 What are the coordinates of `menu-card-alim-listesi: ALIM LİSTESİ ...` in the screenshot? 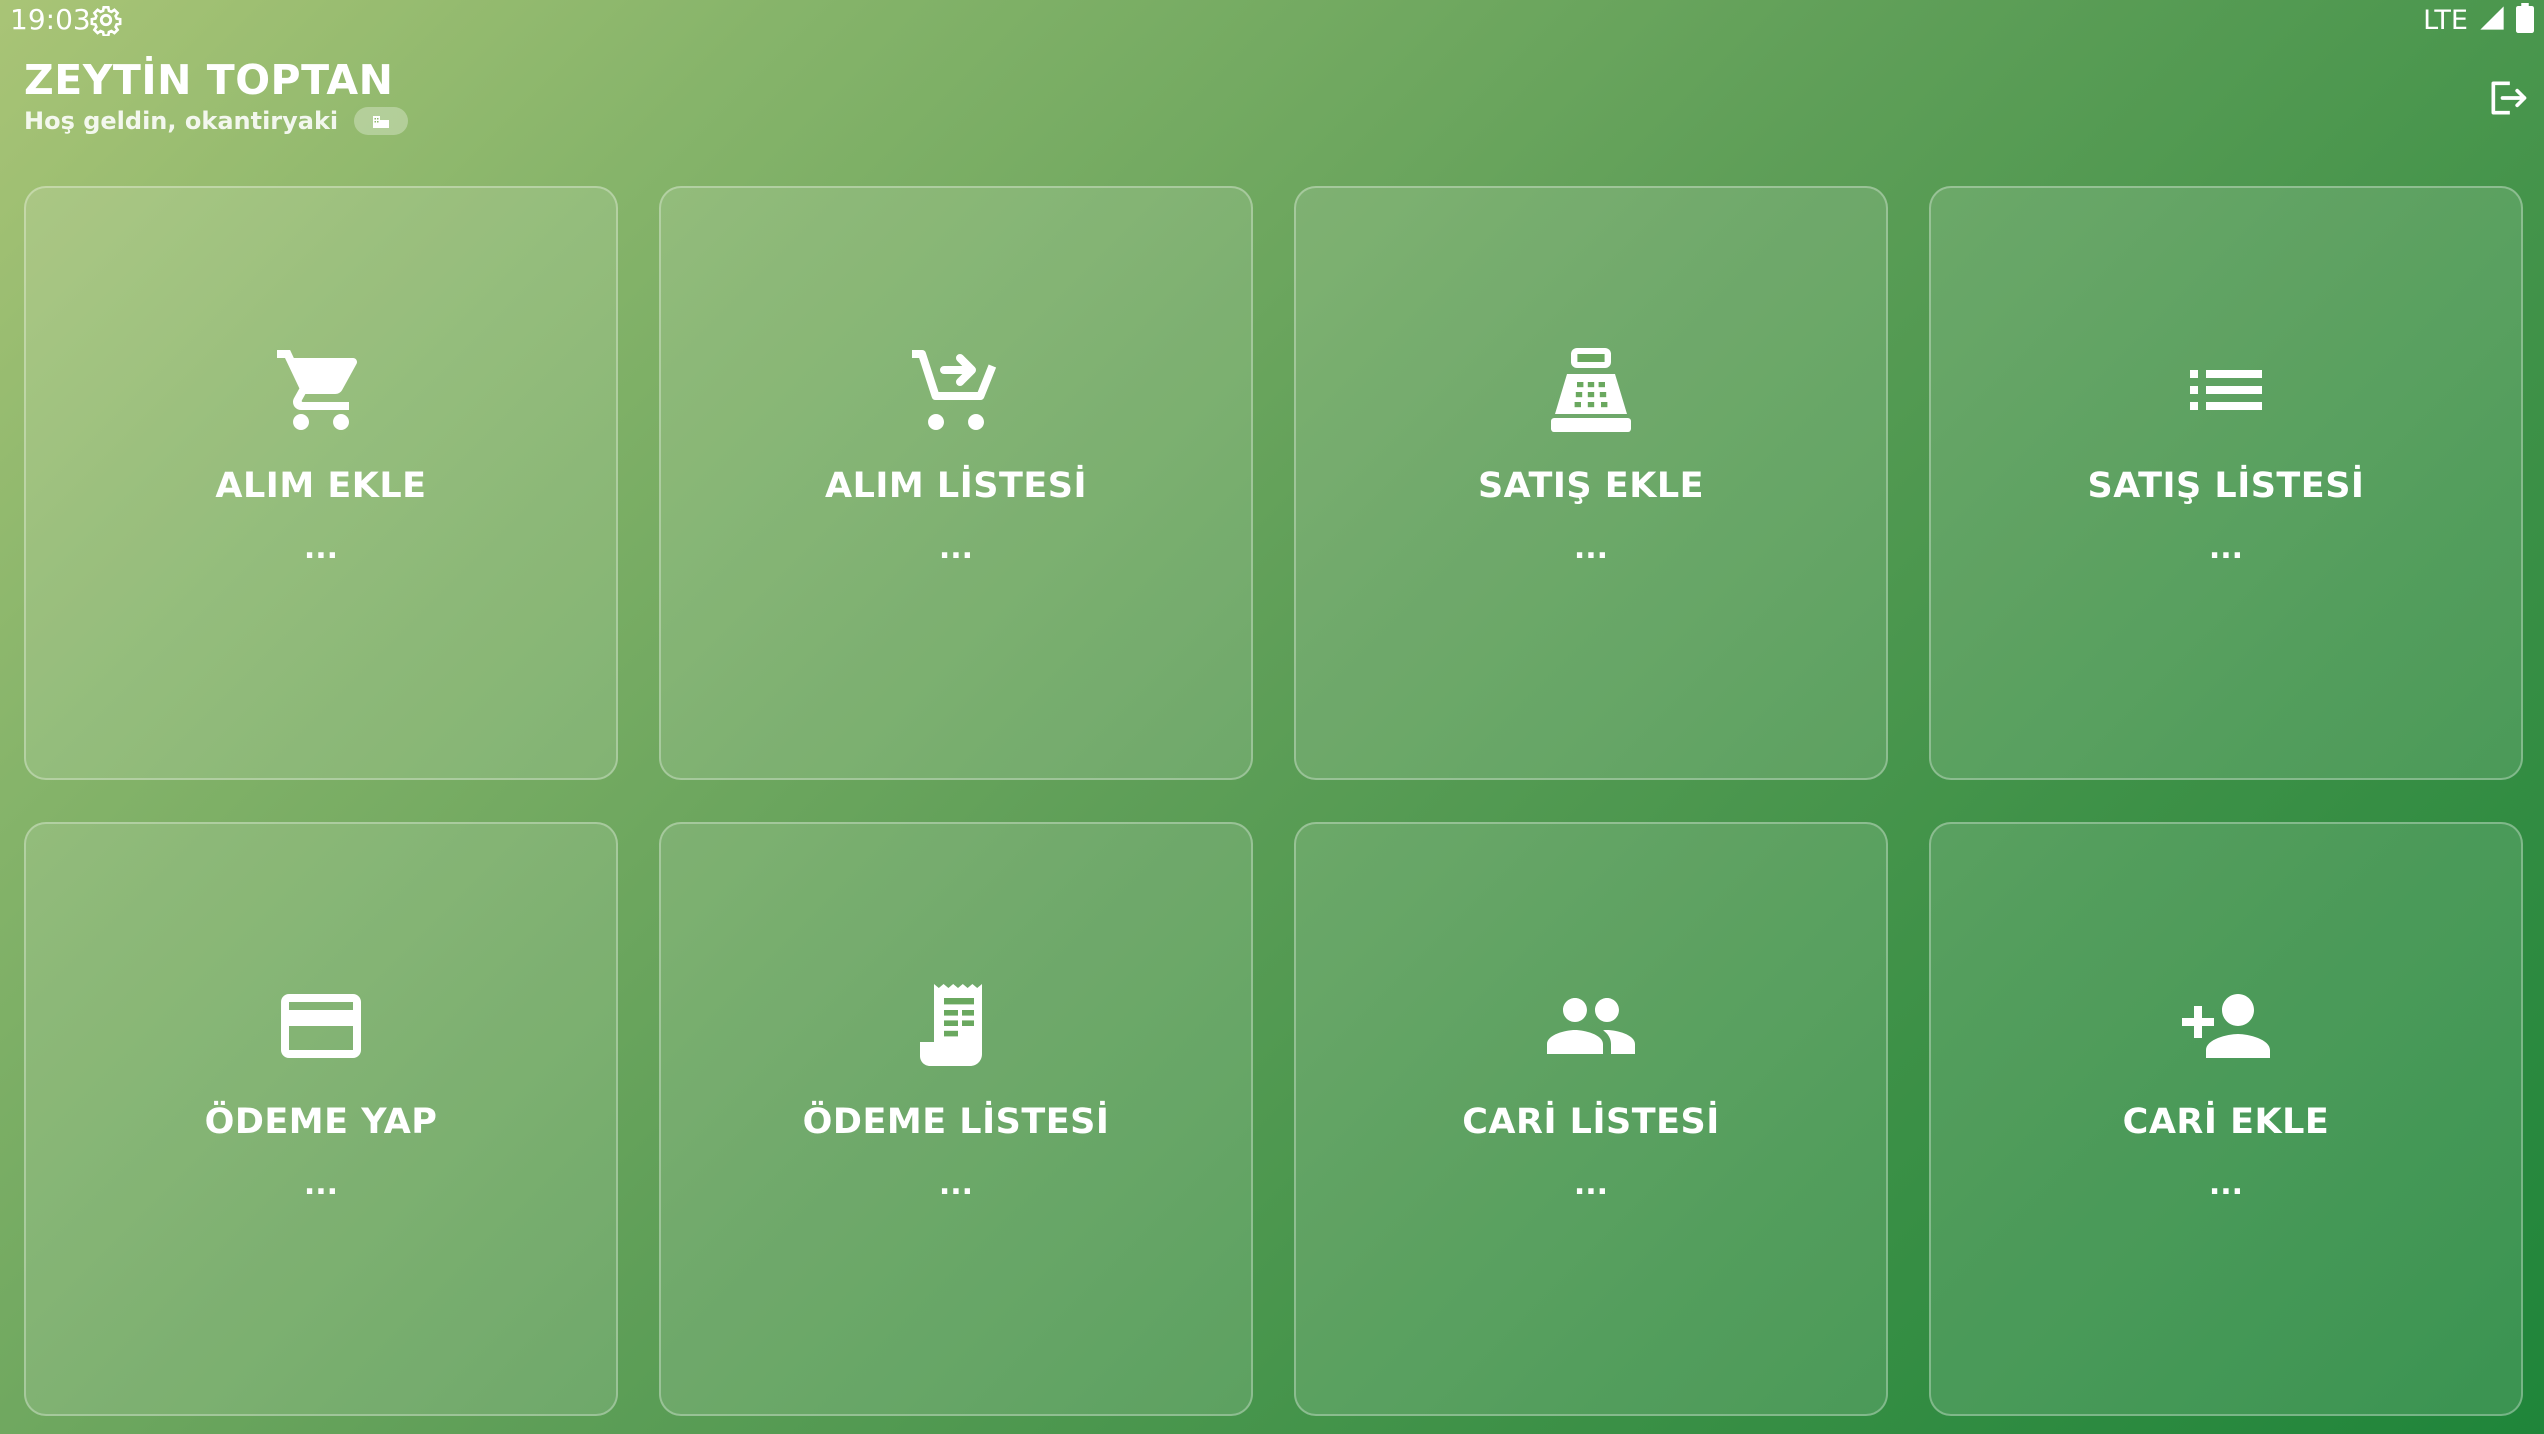 It's located at (956, 483).